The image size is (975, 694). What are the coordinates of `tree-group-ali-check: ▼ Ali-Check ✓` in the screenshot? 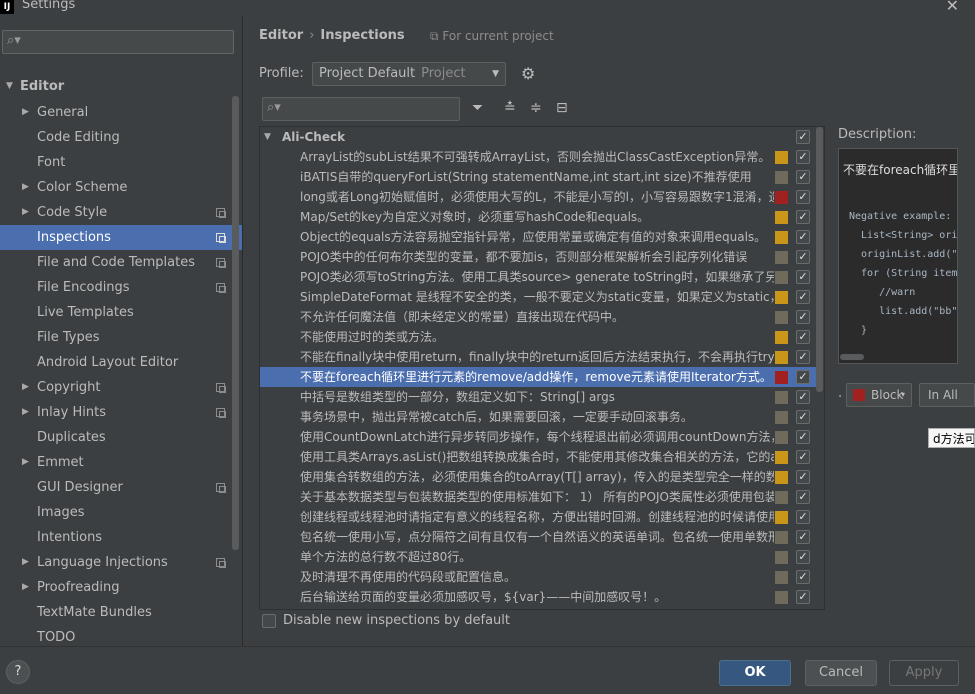 It's located at (538, 137).